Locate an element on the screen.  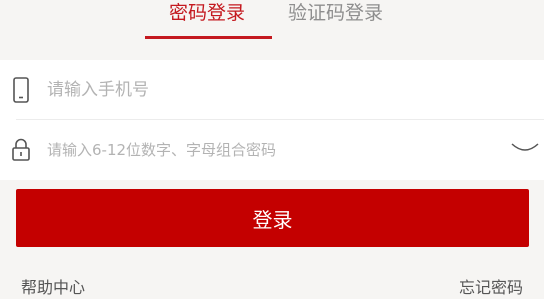
help-center-link: 帮助中心 is located at coordinates (53, 288).